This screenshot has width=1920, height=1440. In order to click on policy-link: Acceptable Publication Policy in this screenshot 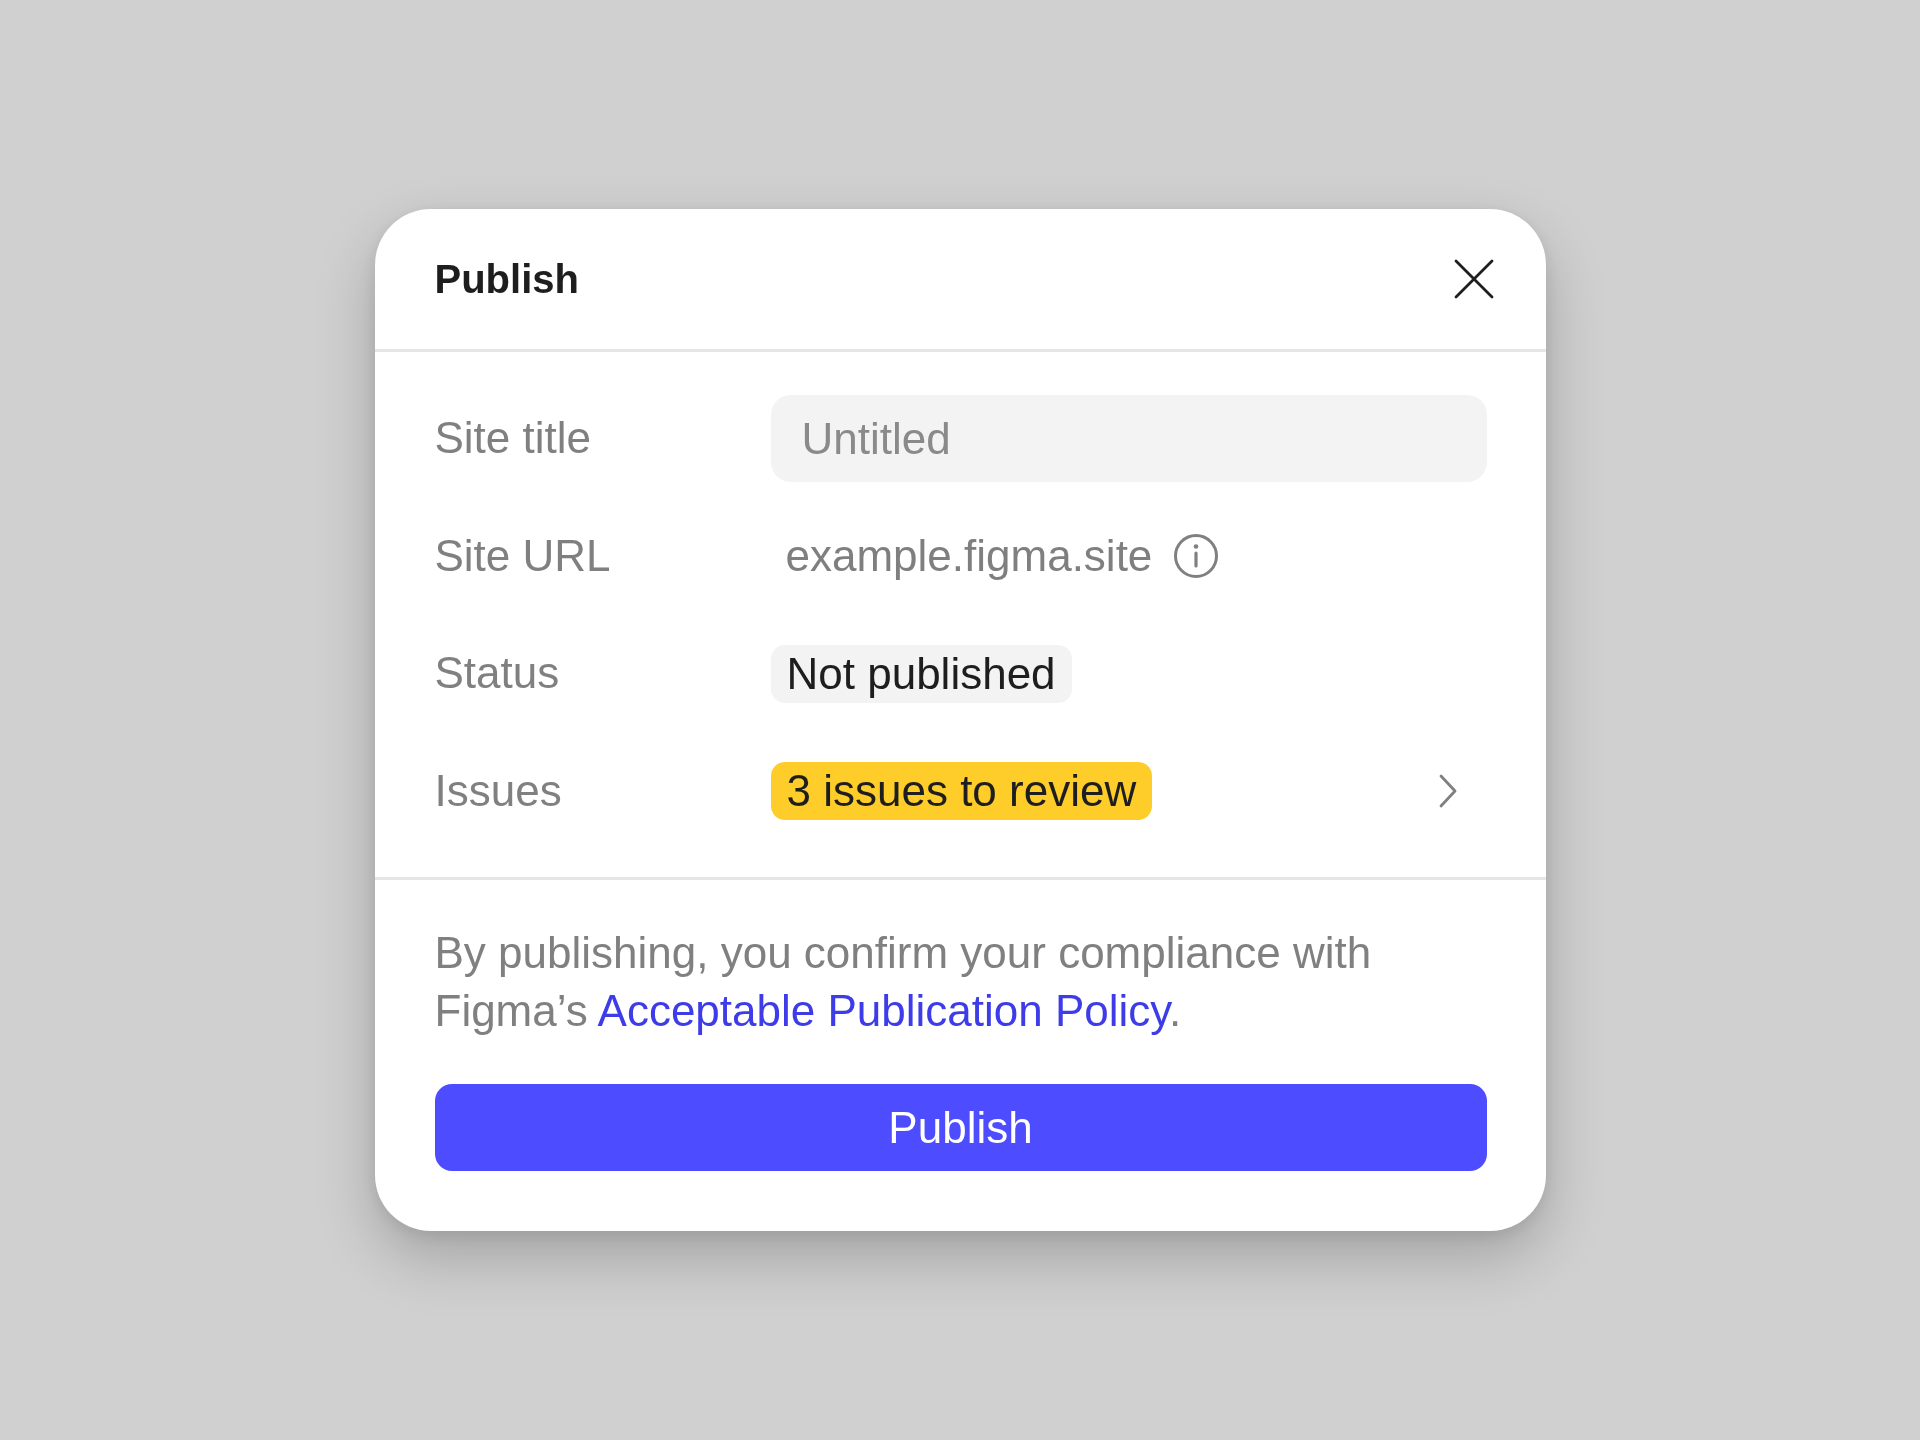, I will do `click(883, 1010)`.